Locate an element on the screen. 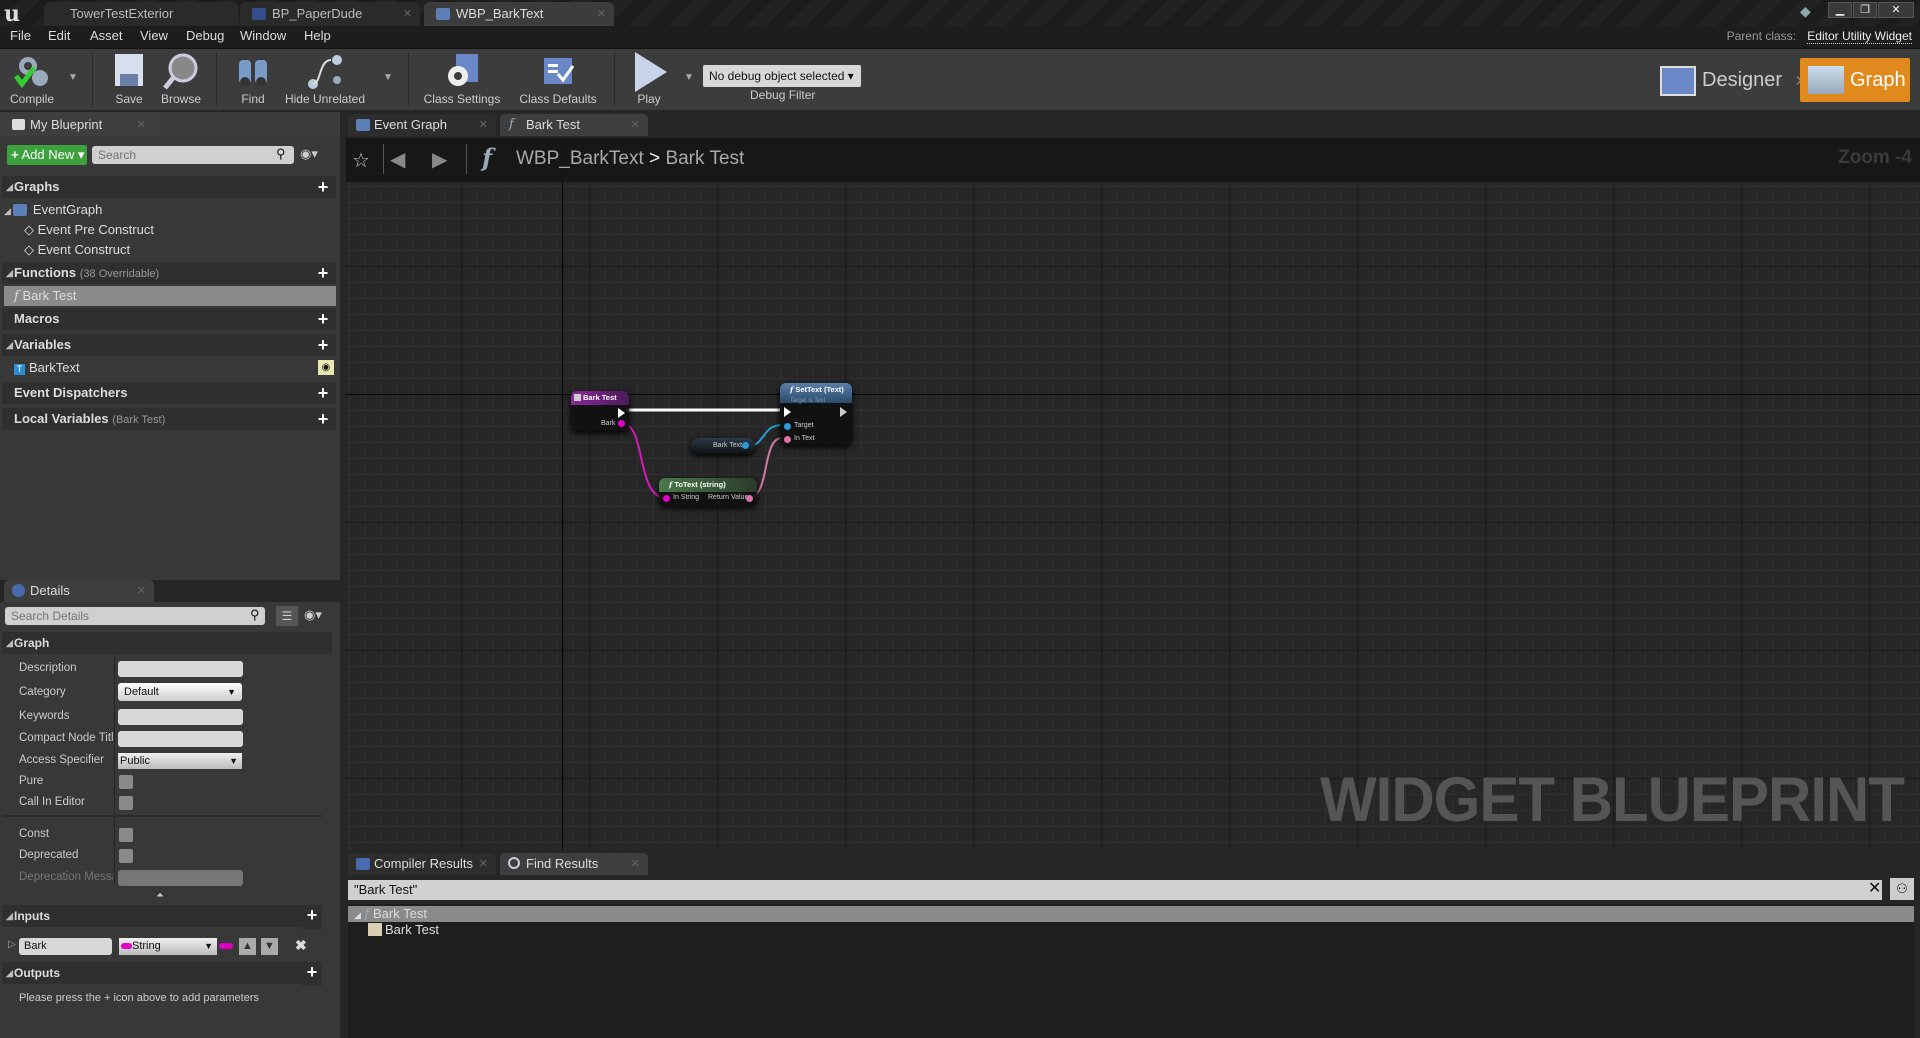  node-totext: f ToText (string) In String Return Value is located at coordinates (708, 492).